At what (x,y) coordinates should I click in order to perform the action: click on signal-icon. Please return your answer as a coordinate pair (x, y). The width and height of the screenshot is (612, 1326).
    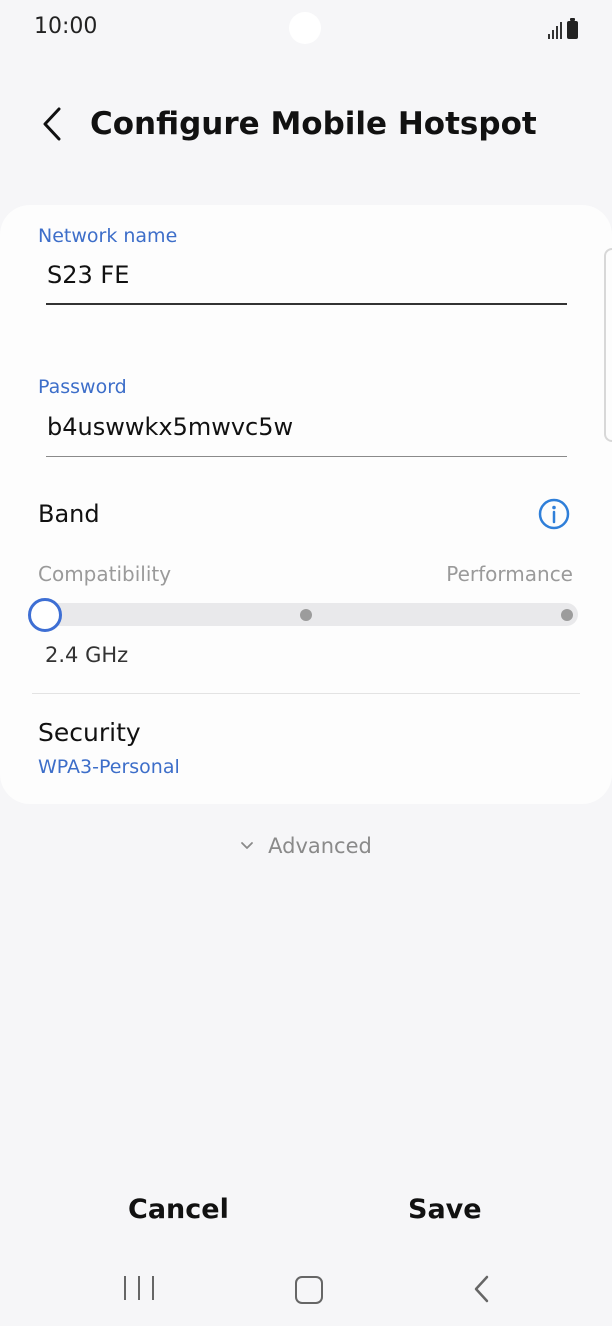
    Looking at the image, I should click on (555, 30).